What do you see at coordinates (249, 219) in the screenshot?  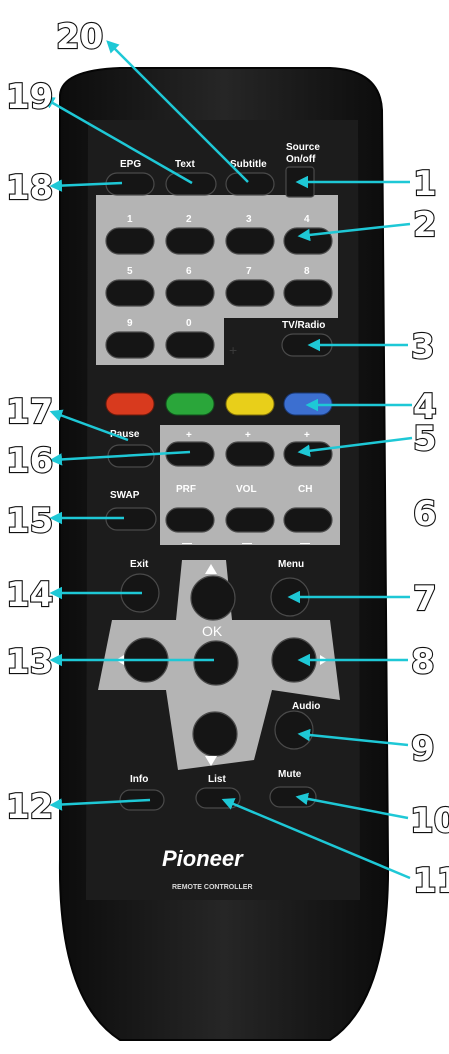 I see `digit-label-3: 3` at bounding box center [249, 219].